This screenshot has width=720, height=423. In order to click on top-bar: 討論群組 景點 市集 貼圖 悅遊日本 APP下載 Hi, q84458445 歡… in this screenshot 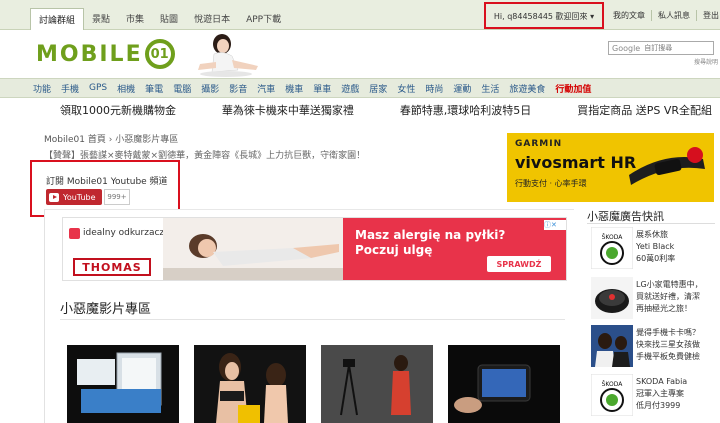, I will do `click(360, 15)`.